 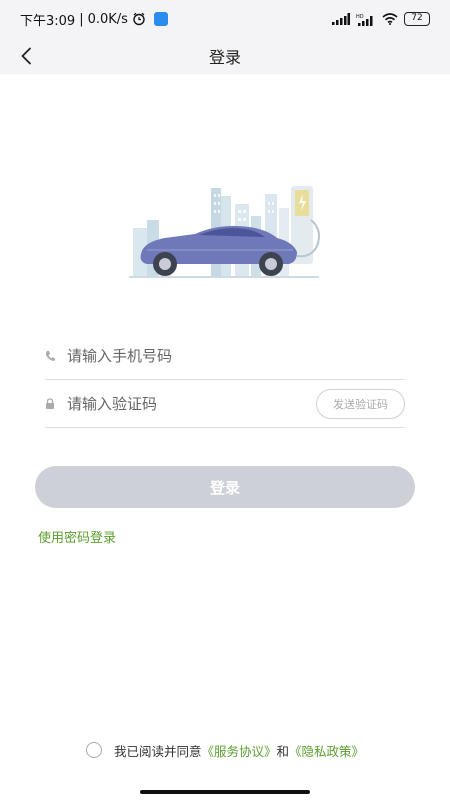 I want to click on verification-code-input, so click(x=191, y=403).